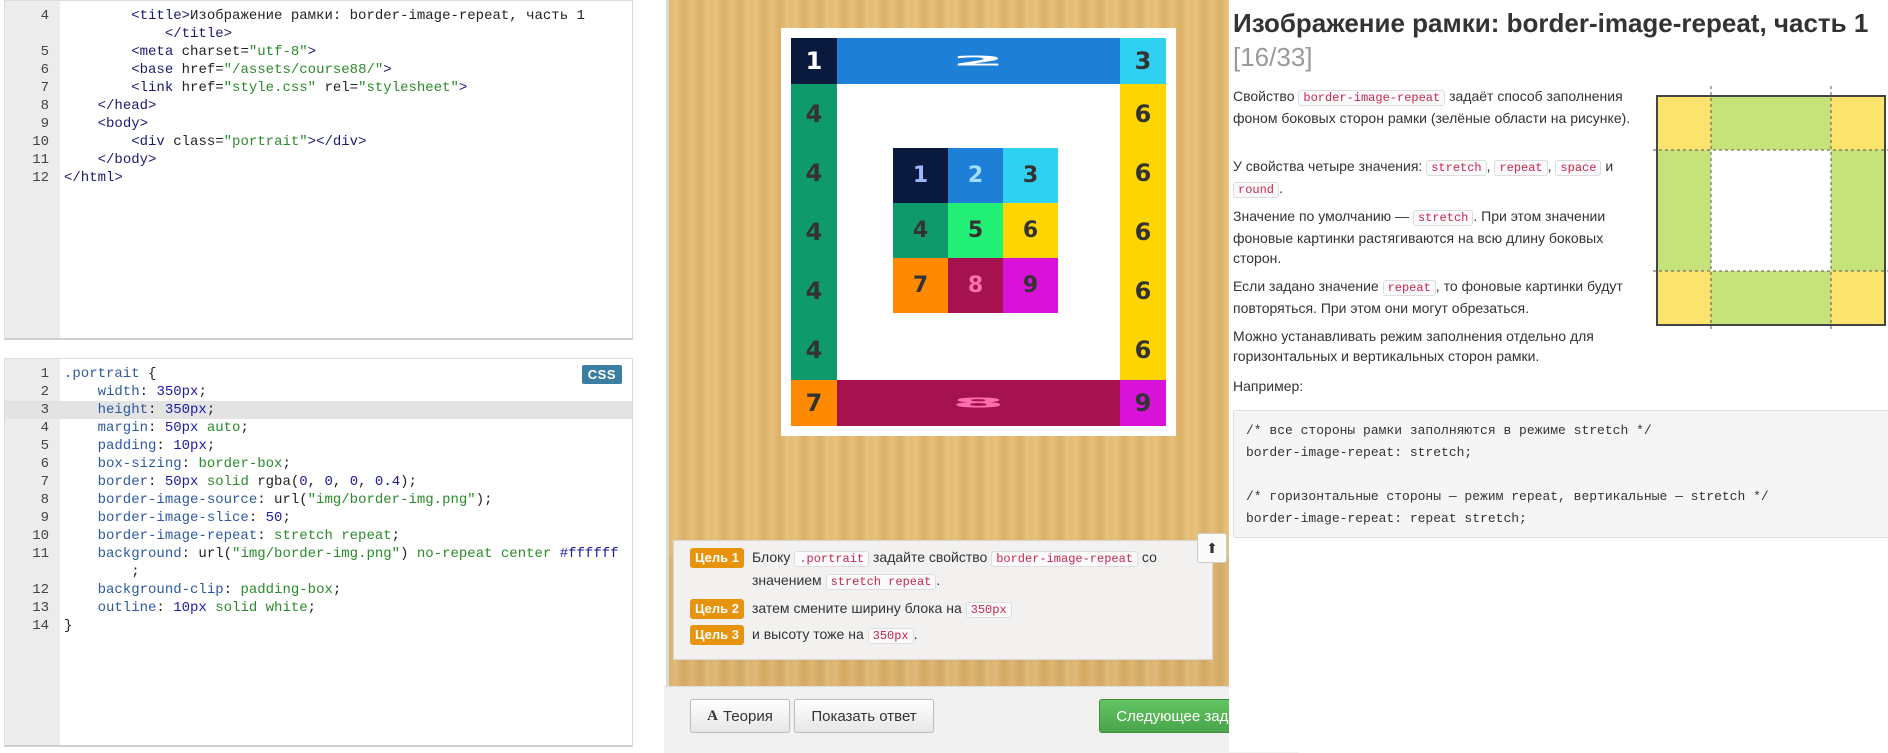  I want to click on code-text: </title>, so click(148, 34).